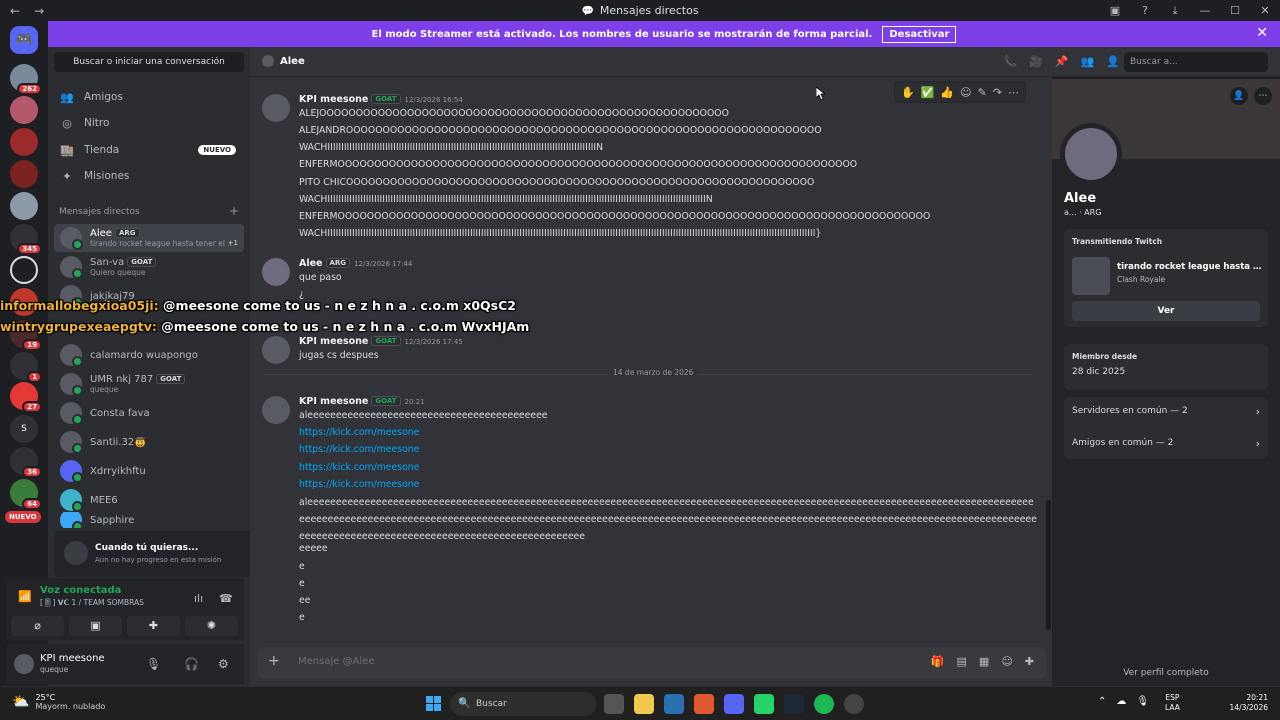 The image size is (1280, 720). I want to click on edit-icon: ✎, so click(982, 92).